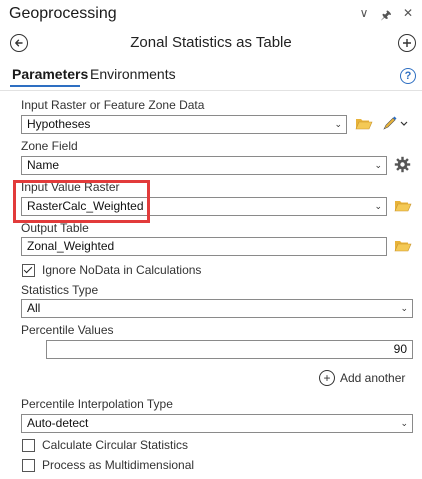 The image size is (422, 479). I want to click on red-highlight-box, so click(81, 201).